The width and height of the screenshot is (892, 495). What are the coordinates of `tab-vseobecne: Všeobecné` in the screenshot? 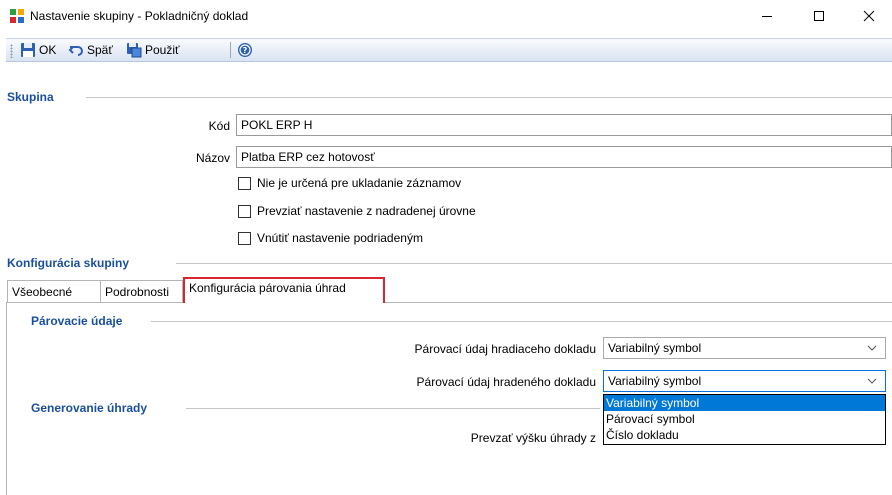 It's located at (54, 291).